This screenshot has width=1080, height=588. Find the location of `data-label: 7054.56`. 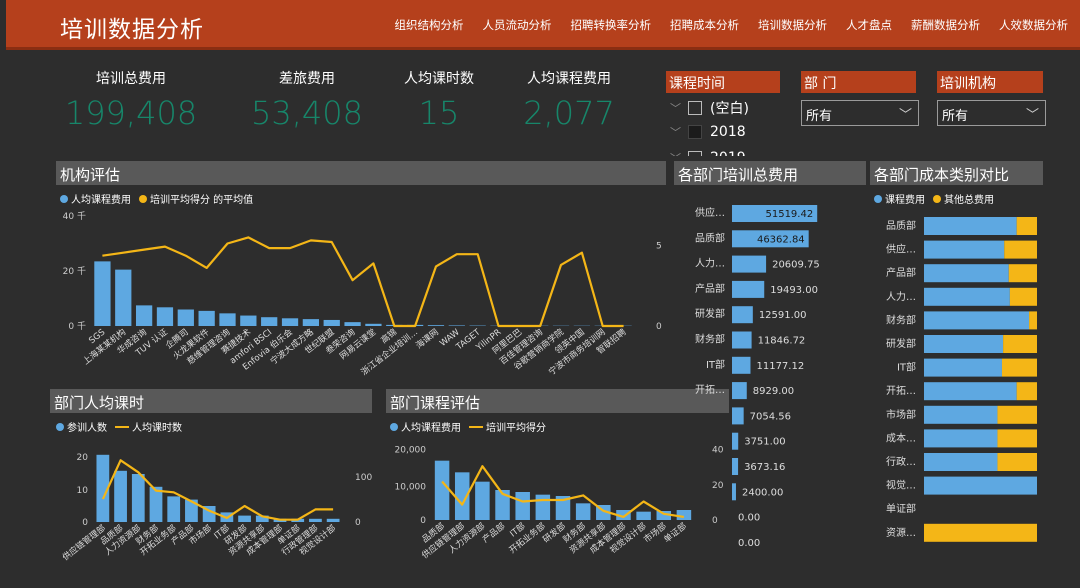

data-label: 7054.56 is located at coordinates (770, 416).